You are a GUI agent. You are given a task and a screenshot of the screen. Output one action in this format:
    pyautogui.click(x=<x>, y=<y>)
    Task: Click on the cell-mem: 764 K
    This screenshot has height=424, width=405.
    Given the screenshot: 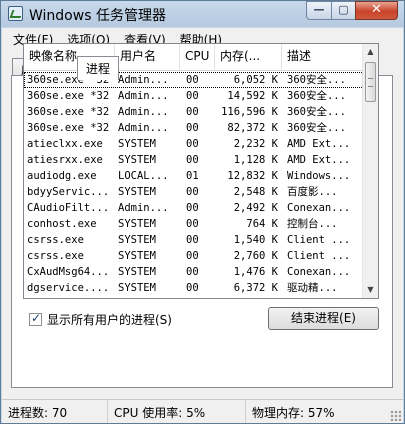 What is the action you would take?
    pyautogui.click(x=262, y=224)
    